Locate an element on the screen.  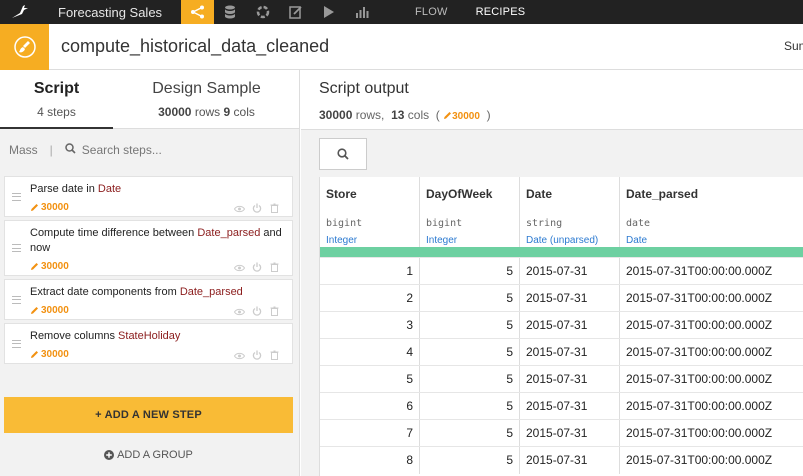
search-icon is located at coordinates (343, 154).